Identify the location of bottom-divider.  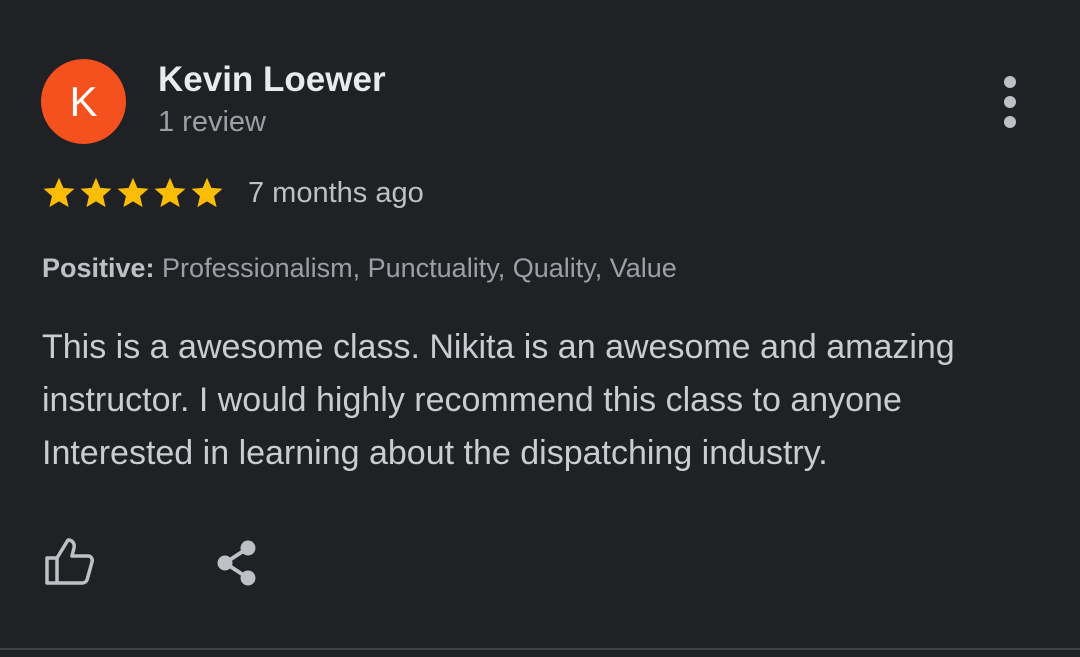
(540, 649).